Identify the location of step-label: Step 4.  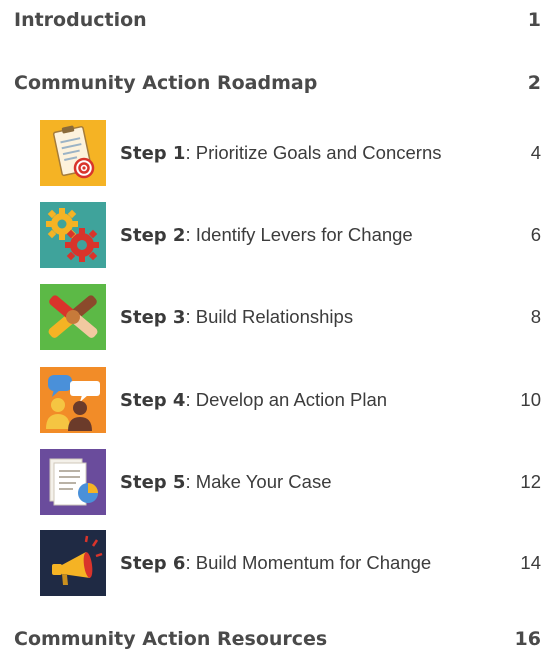
(153, 400).